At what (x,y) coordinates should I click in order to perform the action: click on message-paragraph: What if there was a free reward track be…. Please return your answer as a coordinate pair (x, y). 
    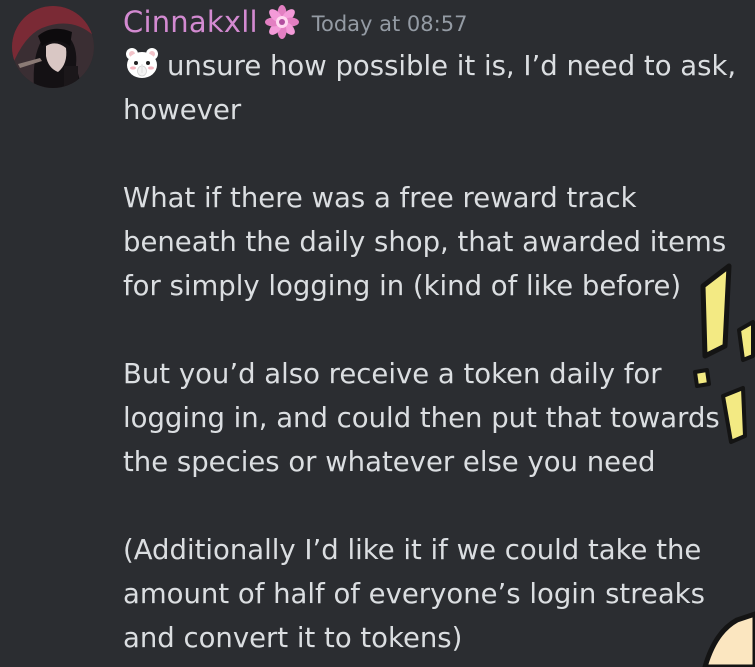
    Looking at the image, I should click on (425, 242).